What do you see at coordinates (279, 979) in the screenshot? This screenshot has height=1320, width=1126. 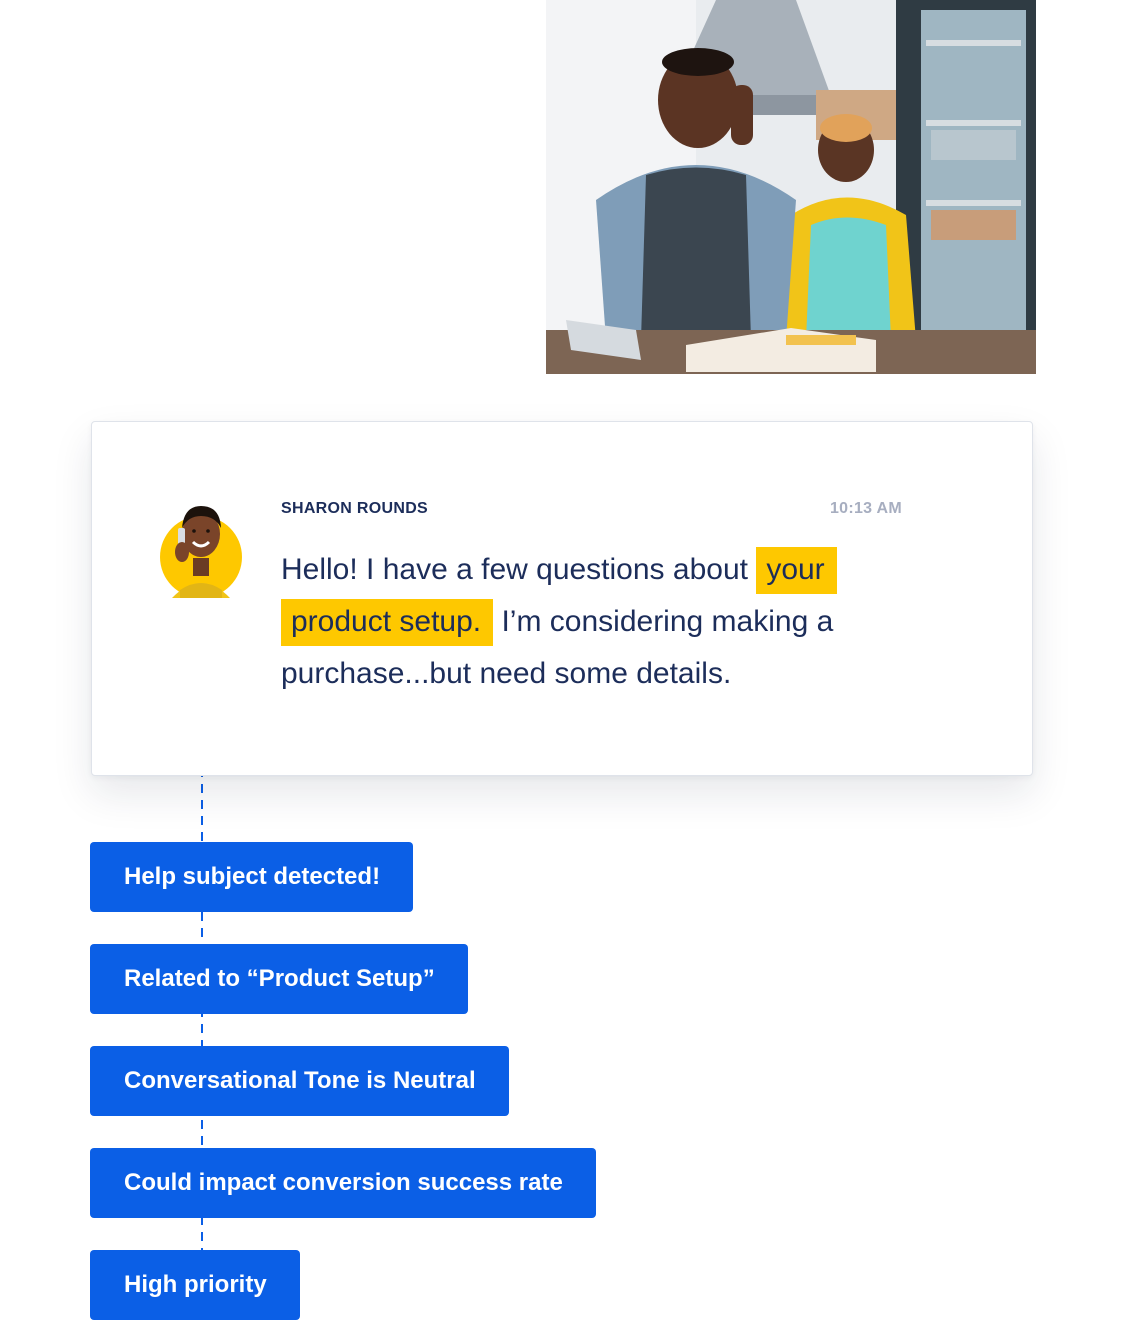 I see `tag-related-topic: Related to “Product Setup”` at bounding box center [279, 979].